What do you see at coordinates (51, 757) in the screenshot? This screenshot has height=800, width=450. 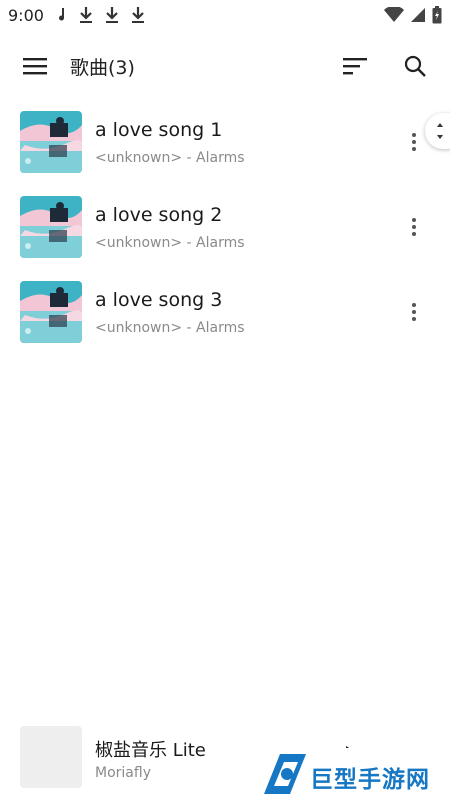 I see `now-playing-cover` at bounding box center [51, 757].